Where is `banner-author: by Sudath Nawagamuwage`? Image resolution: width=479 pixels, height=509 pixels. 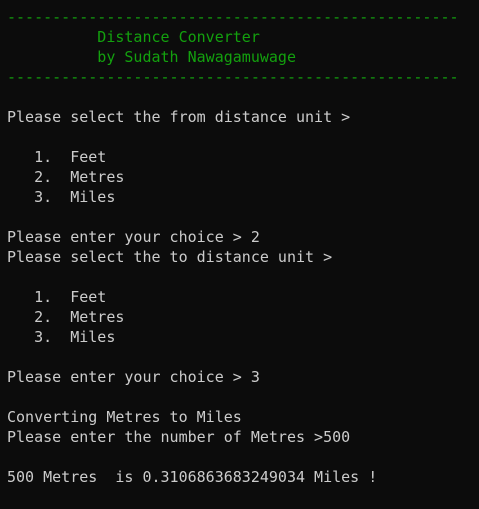 banner-author: by Sudath Nawagamuwage is located at coordinates (151, 57).